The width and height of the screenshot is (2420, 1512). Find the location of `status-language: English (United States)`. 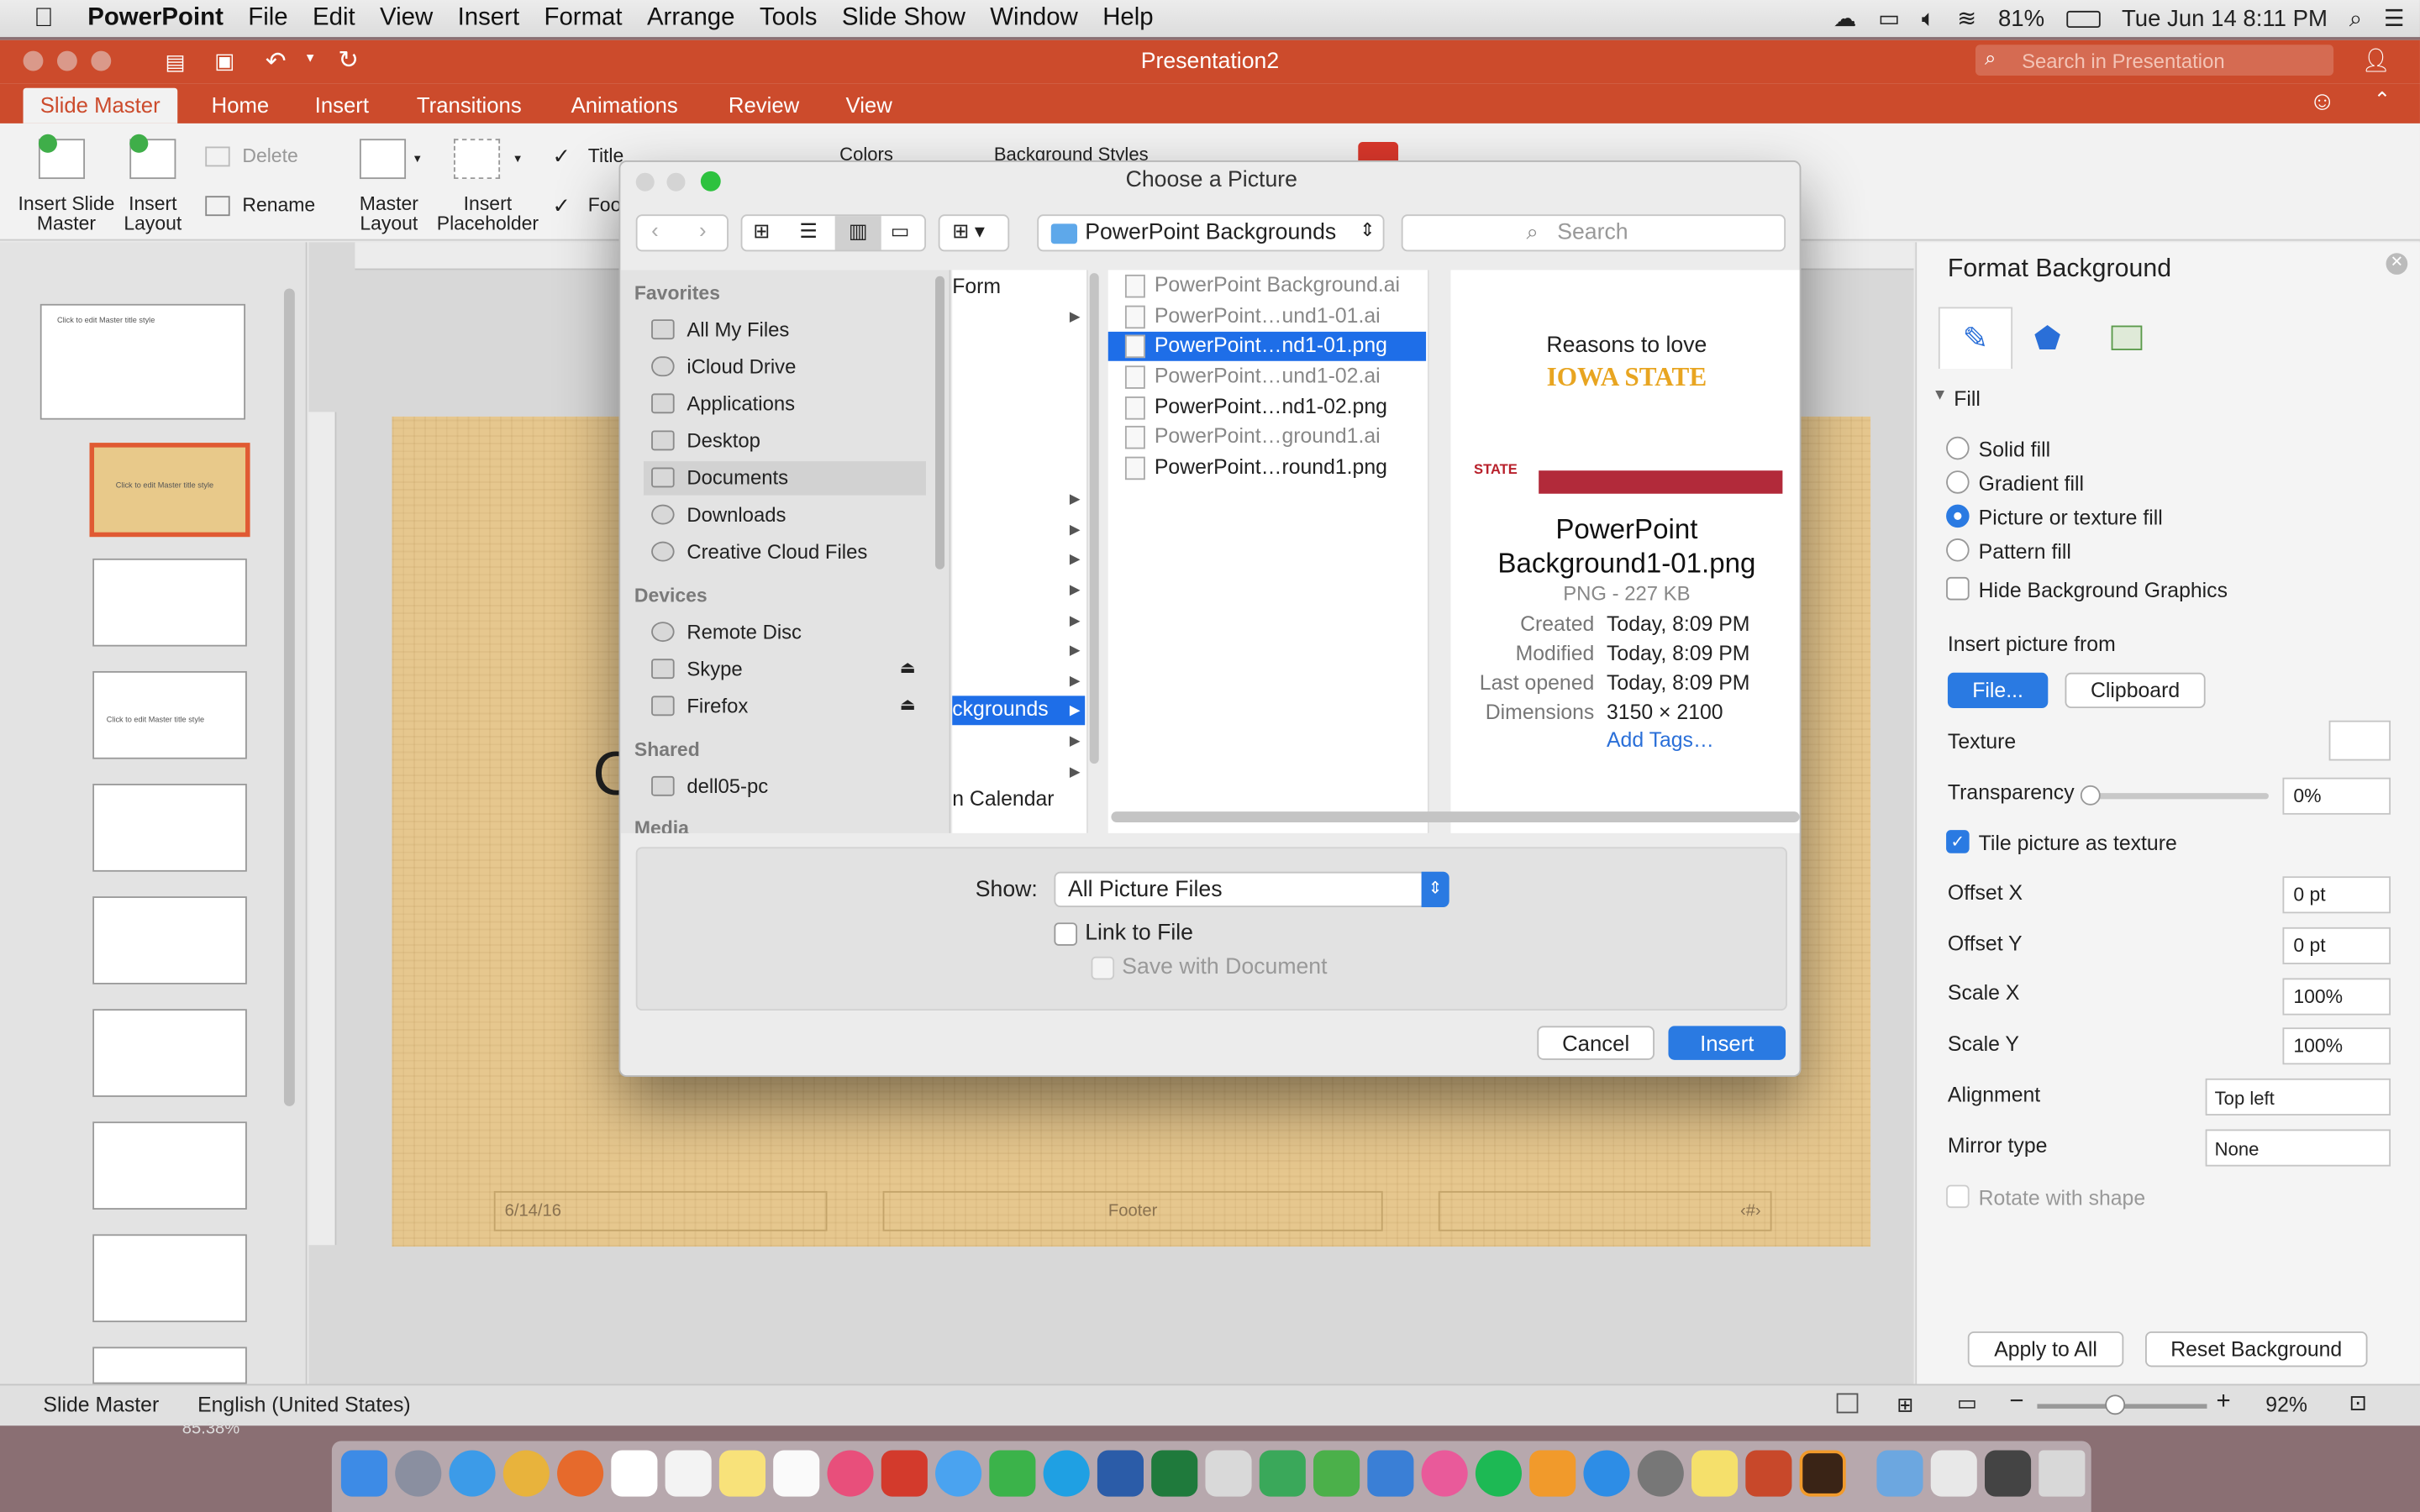

status-language: English (United States) is located at coordinates (304, 1405).